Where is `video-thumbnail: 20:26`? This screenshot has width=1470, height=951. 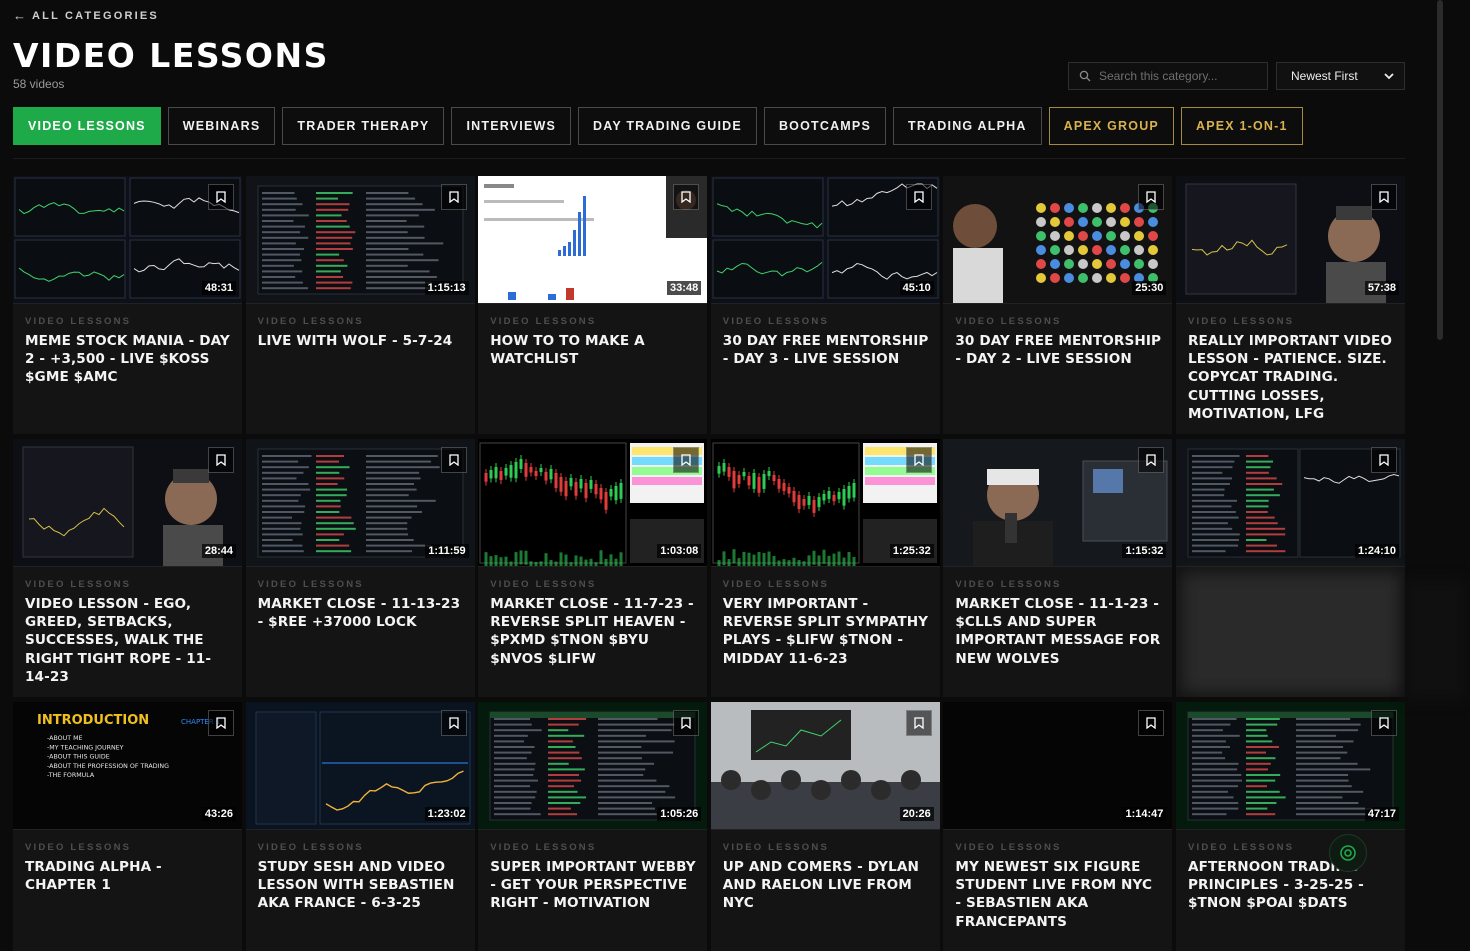
video-thumbnail: 20:26 is located at coordinates (825, 766).